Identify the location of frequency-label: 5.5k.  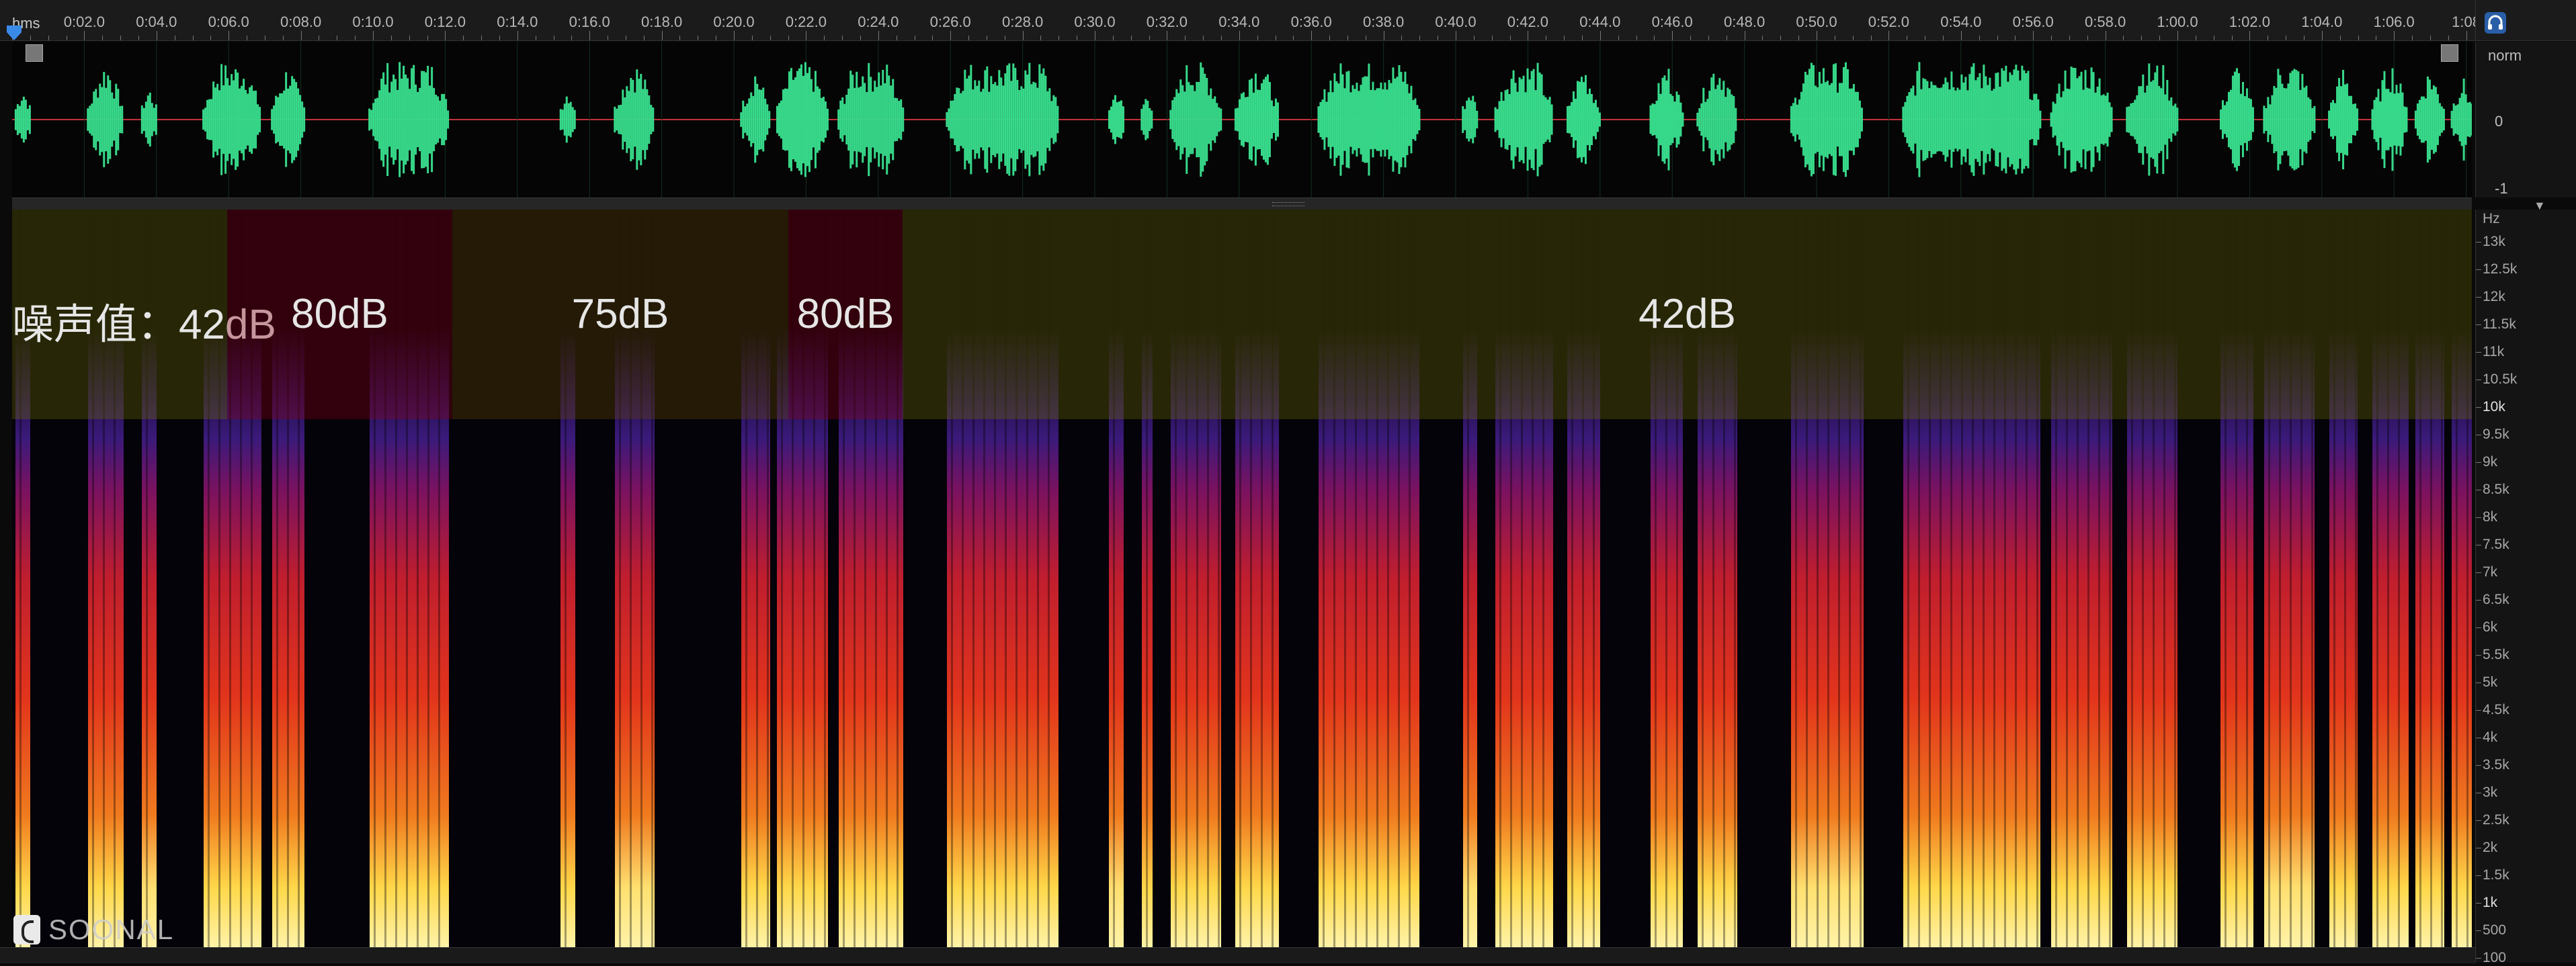
(2496, 655).